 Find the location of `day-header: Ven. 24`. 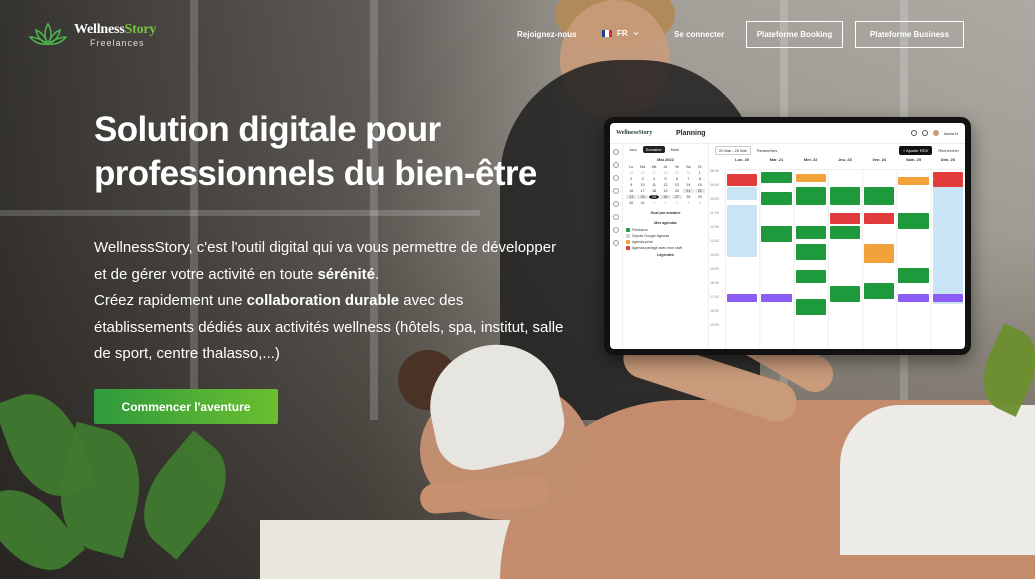

day-header: Ven. 24 is located at coordinates (879, 159).